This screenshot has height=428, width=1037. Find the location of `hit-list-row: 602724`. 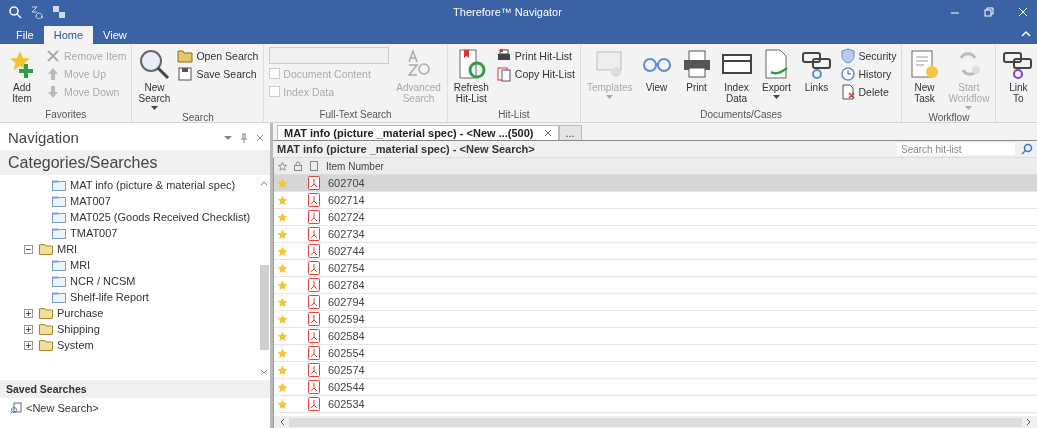

hit-list-row: 602724 is located at coordinates (655, 217).